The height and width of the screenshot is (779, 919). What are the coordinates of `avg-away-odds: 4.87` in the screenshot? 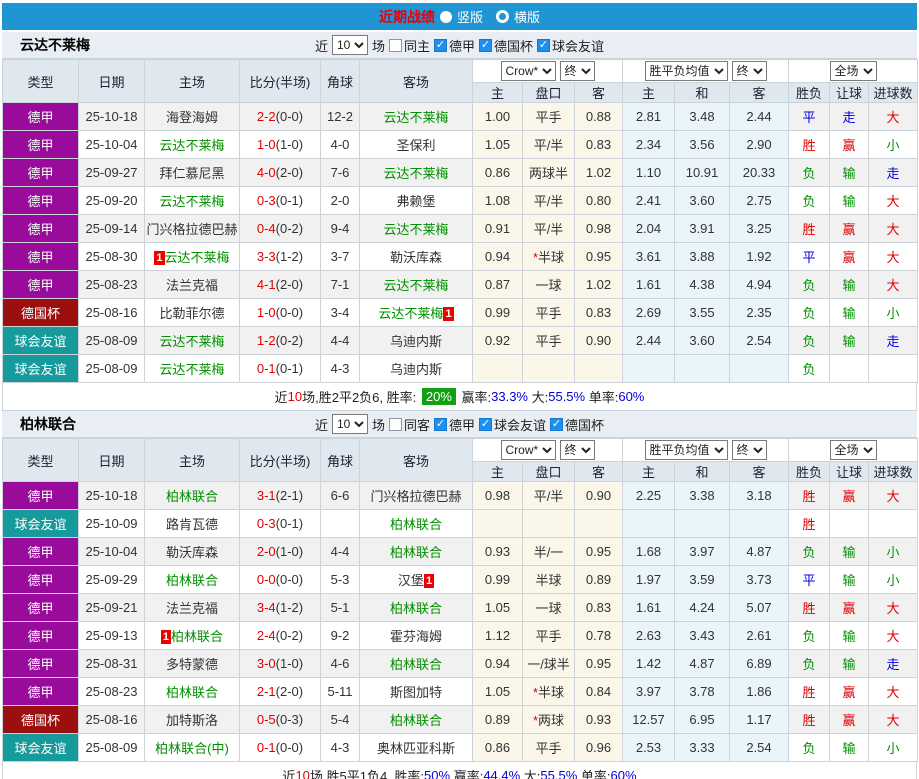 It's located at (759, 551).